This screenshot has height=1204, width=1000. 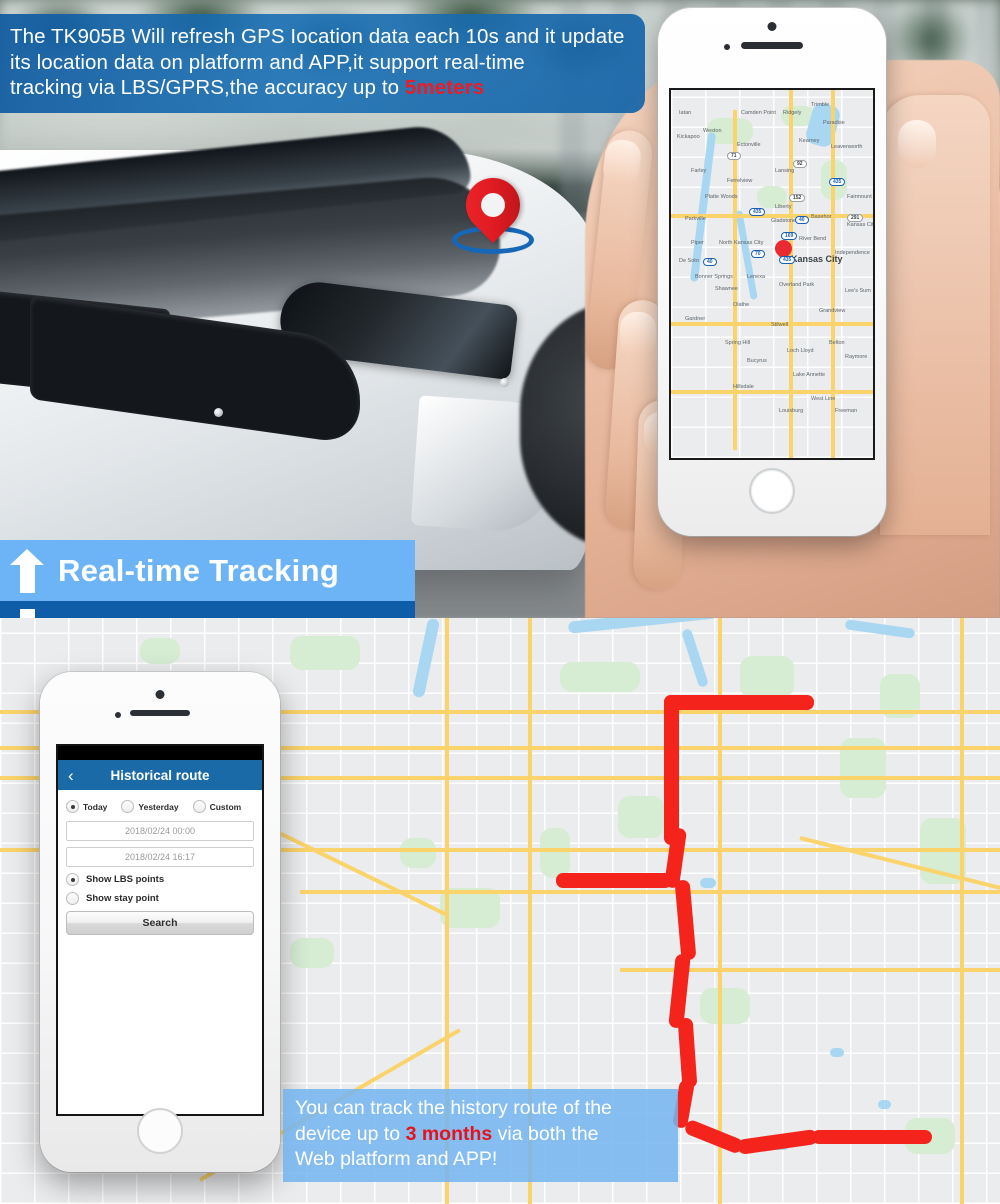 I want to click on app-navigation-bar: ‹ Historical route, so click(x=160, y=775).